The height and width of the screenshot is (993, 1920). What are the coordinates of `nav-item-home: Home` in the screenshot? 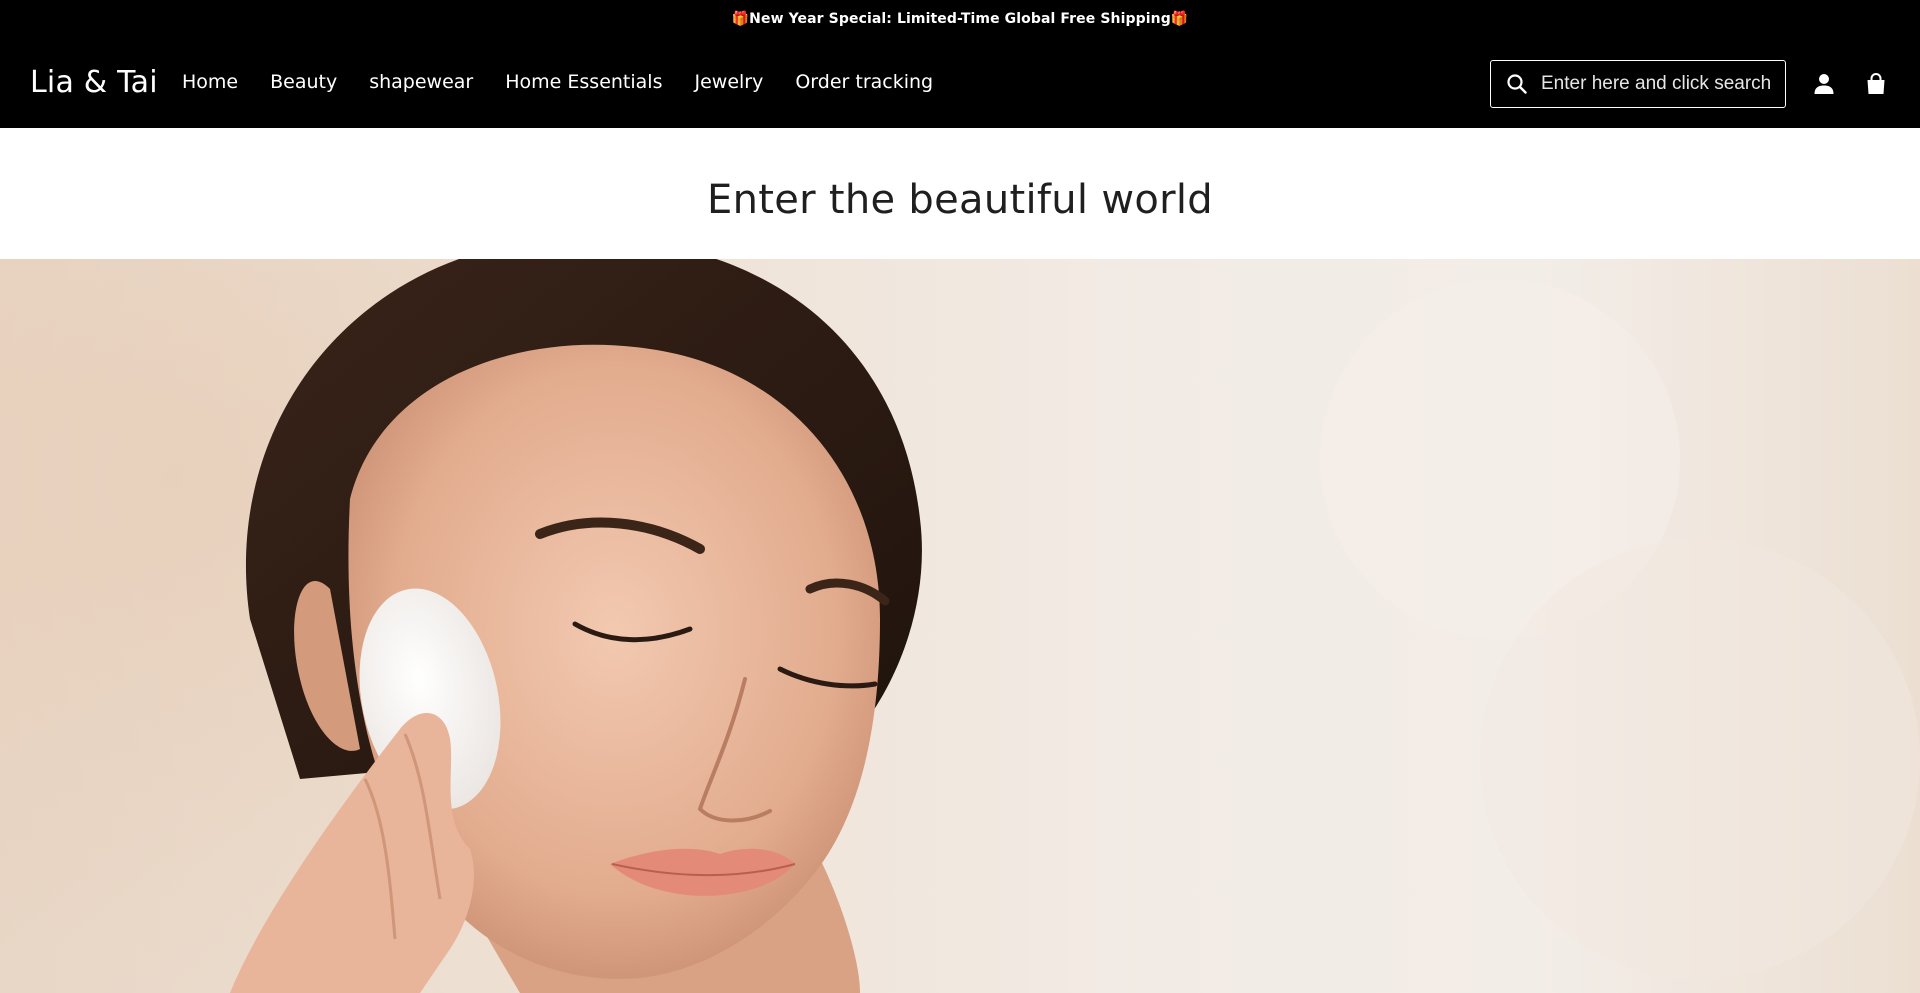 It's located at (210, 82).